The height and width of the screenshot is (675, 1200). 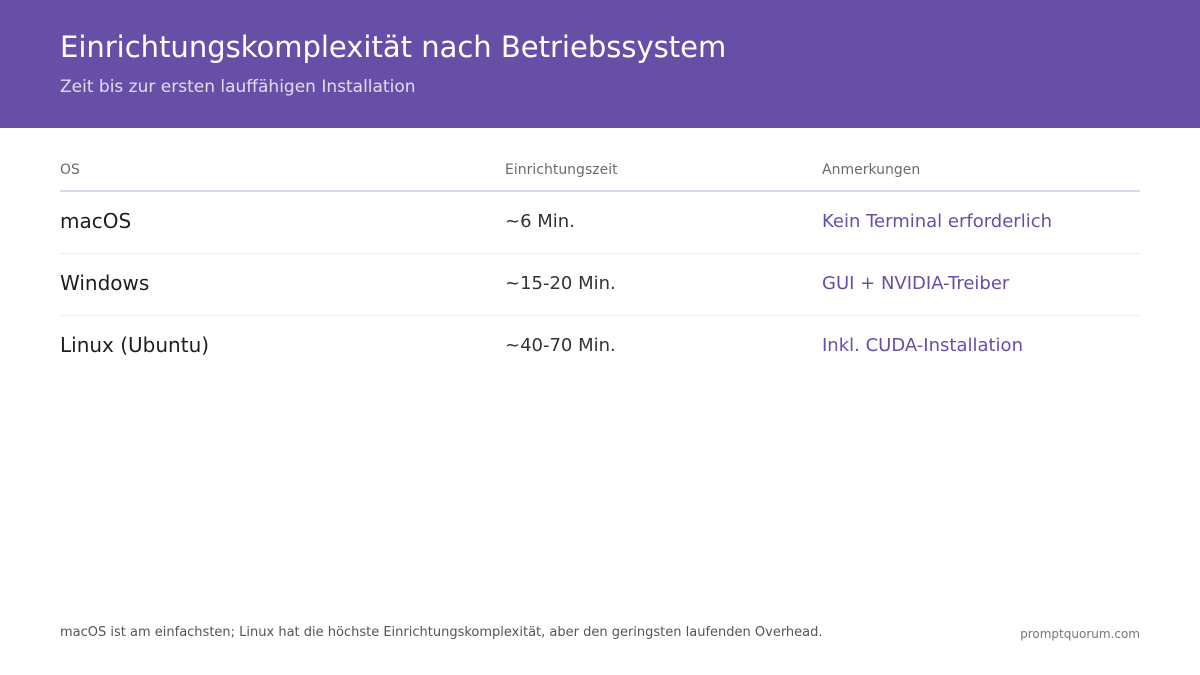 What do you see at coordinates (70, 170) in the screenshot?
I see `column-header-os: OS` at bounding box center [70, 170].